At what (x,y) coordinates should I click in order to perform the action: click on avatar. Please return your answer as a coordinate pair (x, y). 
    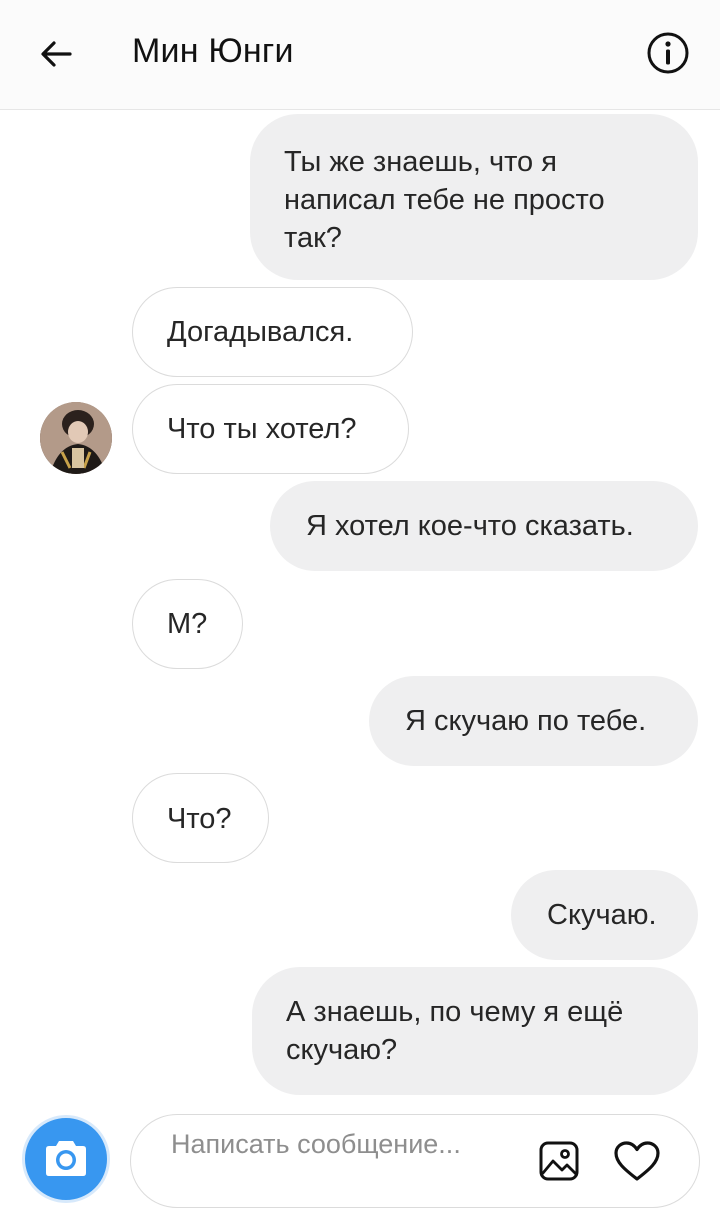
    Looking at the image, I should click on (76, 438).